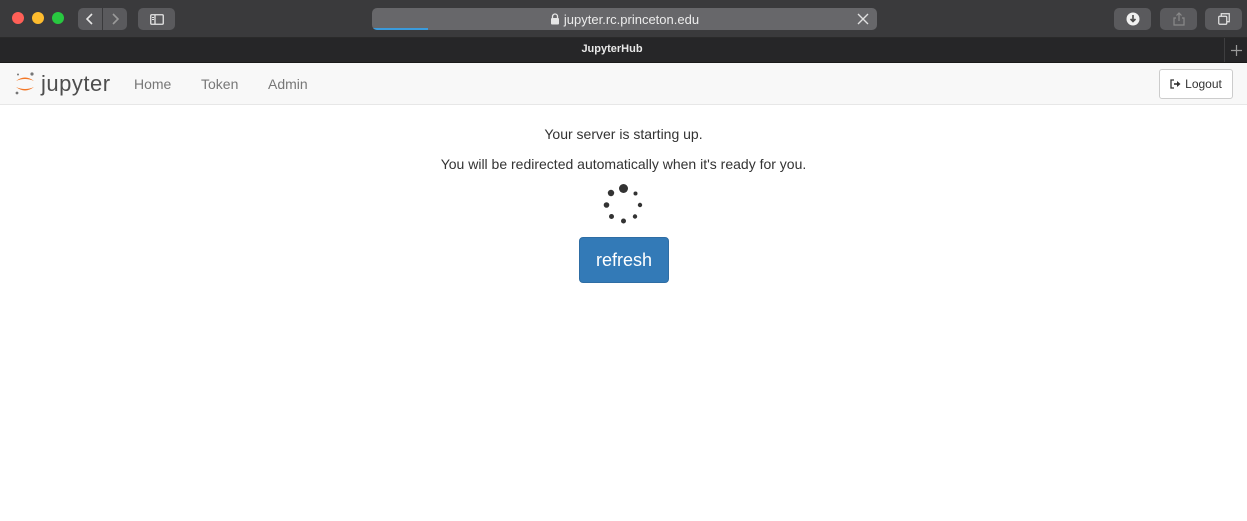  Describe the element at coordinates (623, 84) in the screenshot. I see `jupyterhub-header: jupyter Home Token Admin Logout` at that location.